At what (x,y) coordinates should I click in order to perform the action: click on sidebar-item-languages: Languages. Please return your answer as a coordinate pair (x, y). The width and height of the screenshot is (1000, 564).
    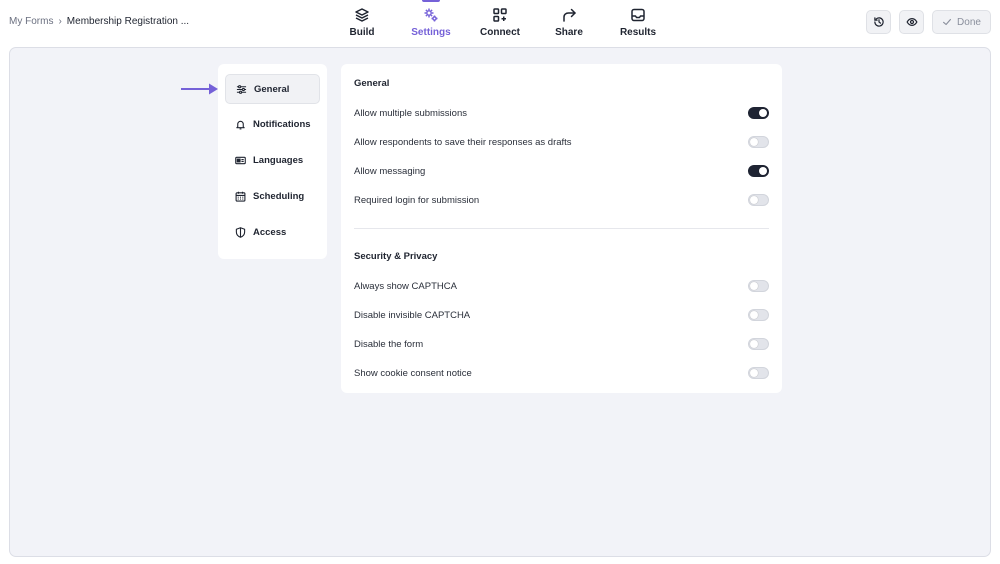
    Looking at the image, I should click on (272, 161).